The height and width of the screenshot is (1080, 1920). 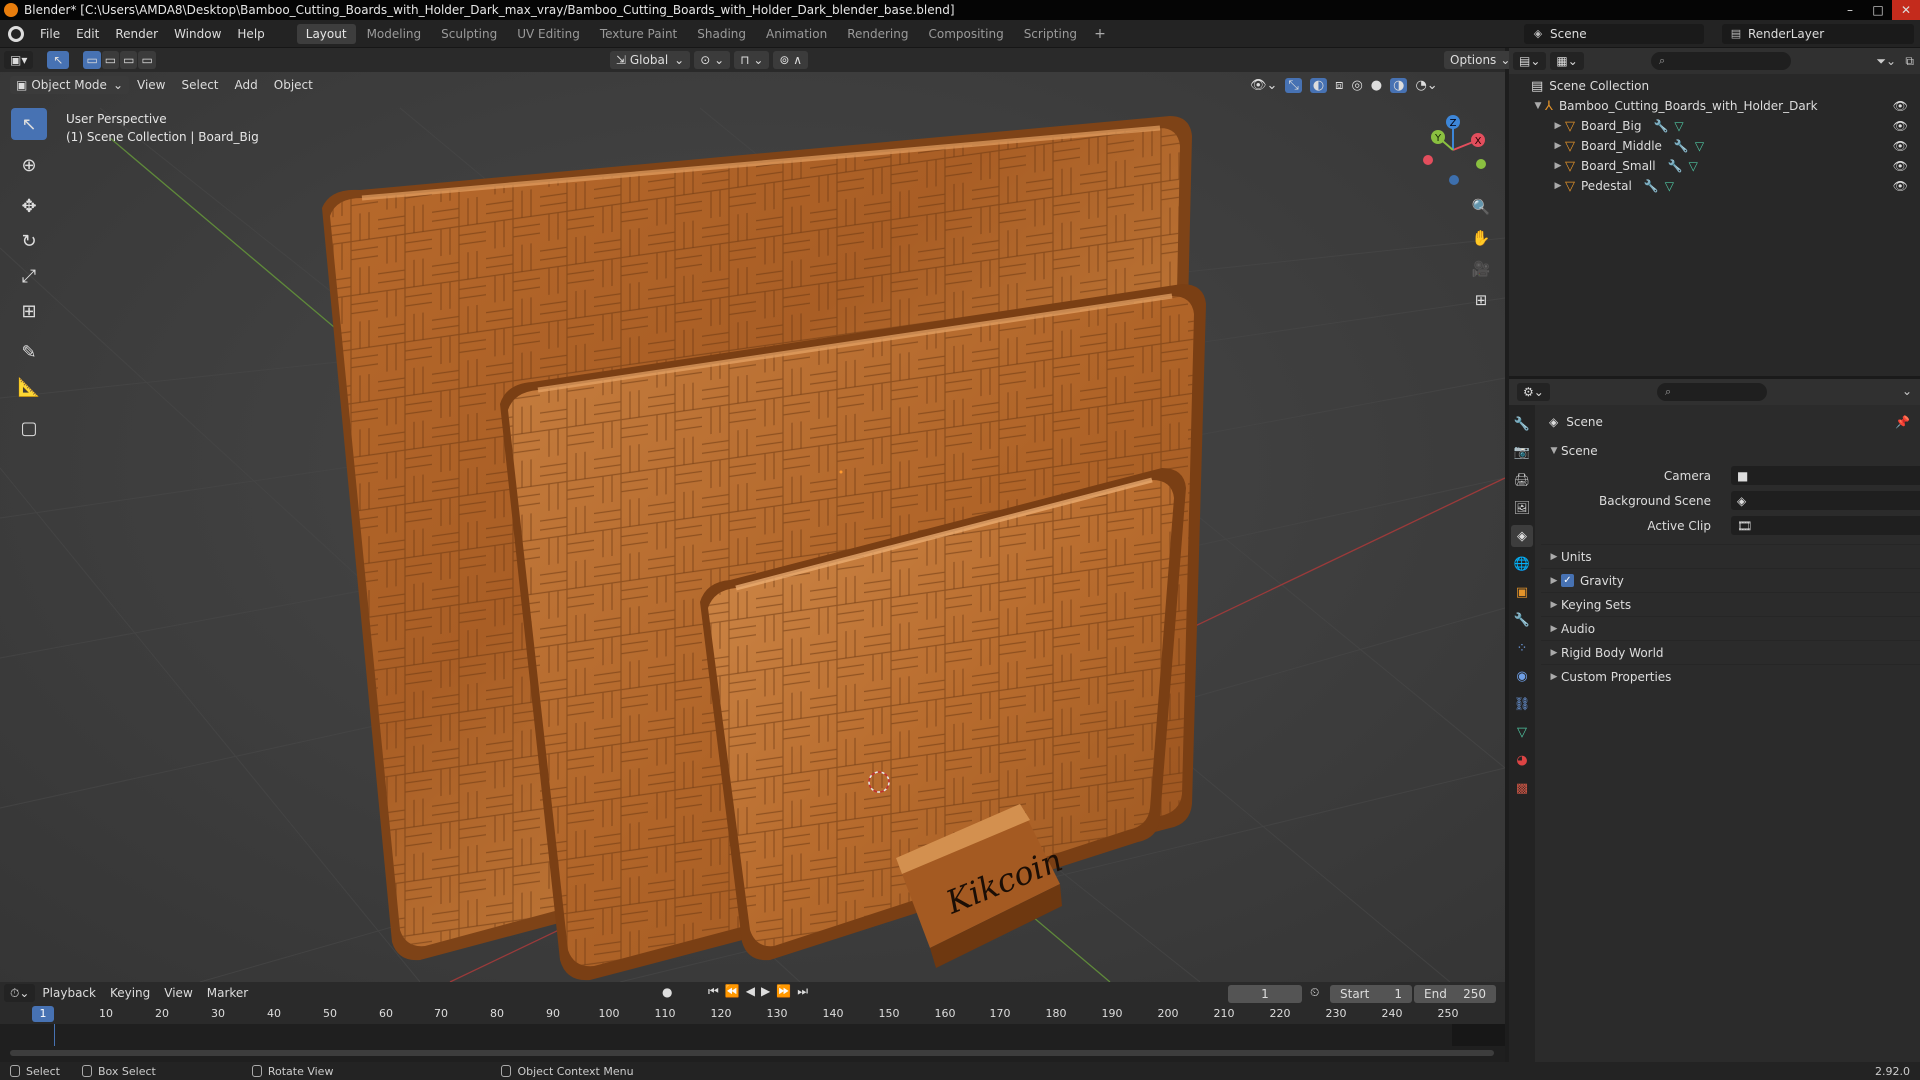 I want to click on cursor-tool-icon: ⊕, so click(x=29, y=165).